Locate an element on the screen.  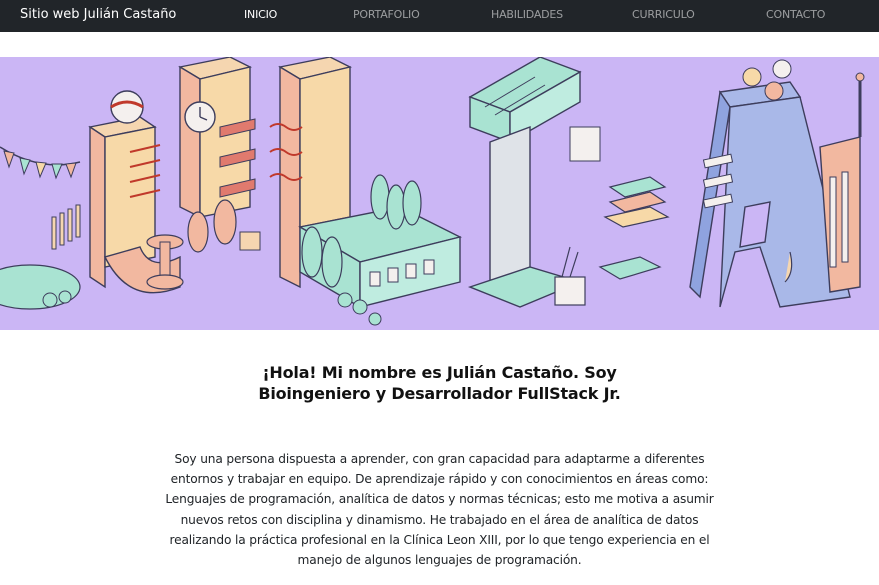
nav-link-portafolio: PORTAFOLIO is located at coordinates (386, 15).